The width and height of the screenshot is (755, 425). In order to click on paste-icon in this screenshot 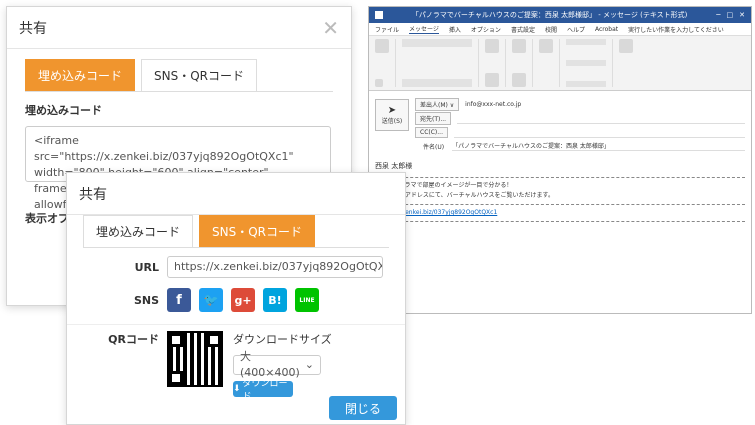, I will do `click(382, 46)`.